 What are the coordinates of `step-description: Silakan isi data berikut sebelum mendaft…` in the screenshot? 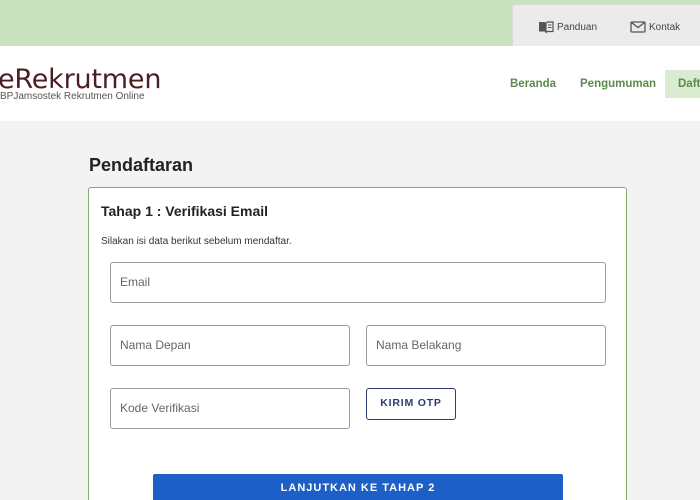 It's located at (196, 241).